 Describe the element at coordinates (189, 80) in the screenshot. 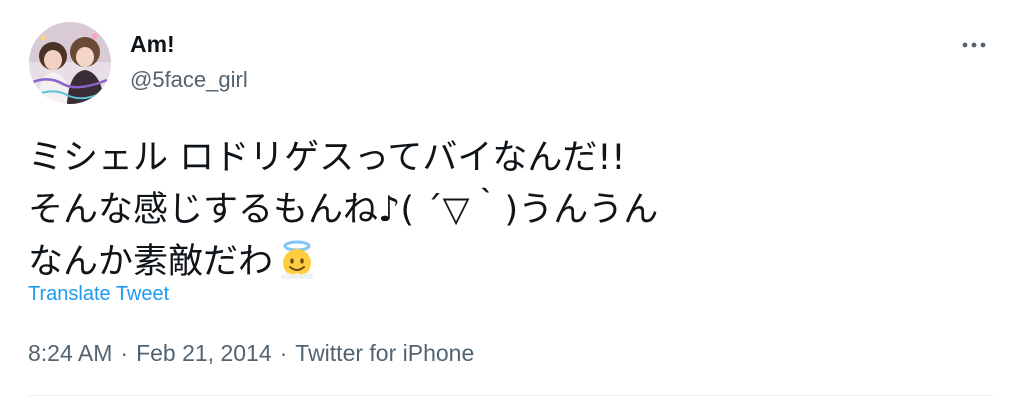

I see `user-handle: @5face_girl` at that location.